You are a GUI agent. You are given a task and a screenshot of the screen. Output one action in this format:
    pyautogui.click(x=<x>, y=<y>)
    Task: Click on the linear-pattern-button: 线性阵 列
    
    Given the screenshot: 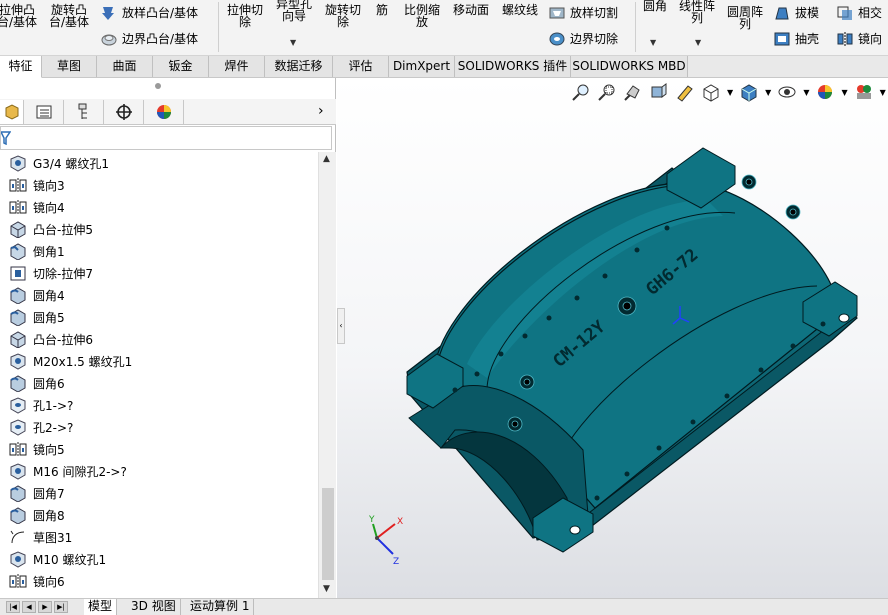 What is the action you would take?
    pyautogui.click(x=697, y=12)
    